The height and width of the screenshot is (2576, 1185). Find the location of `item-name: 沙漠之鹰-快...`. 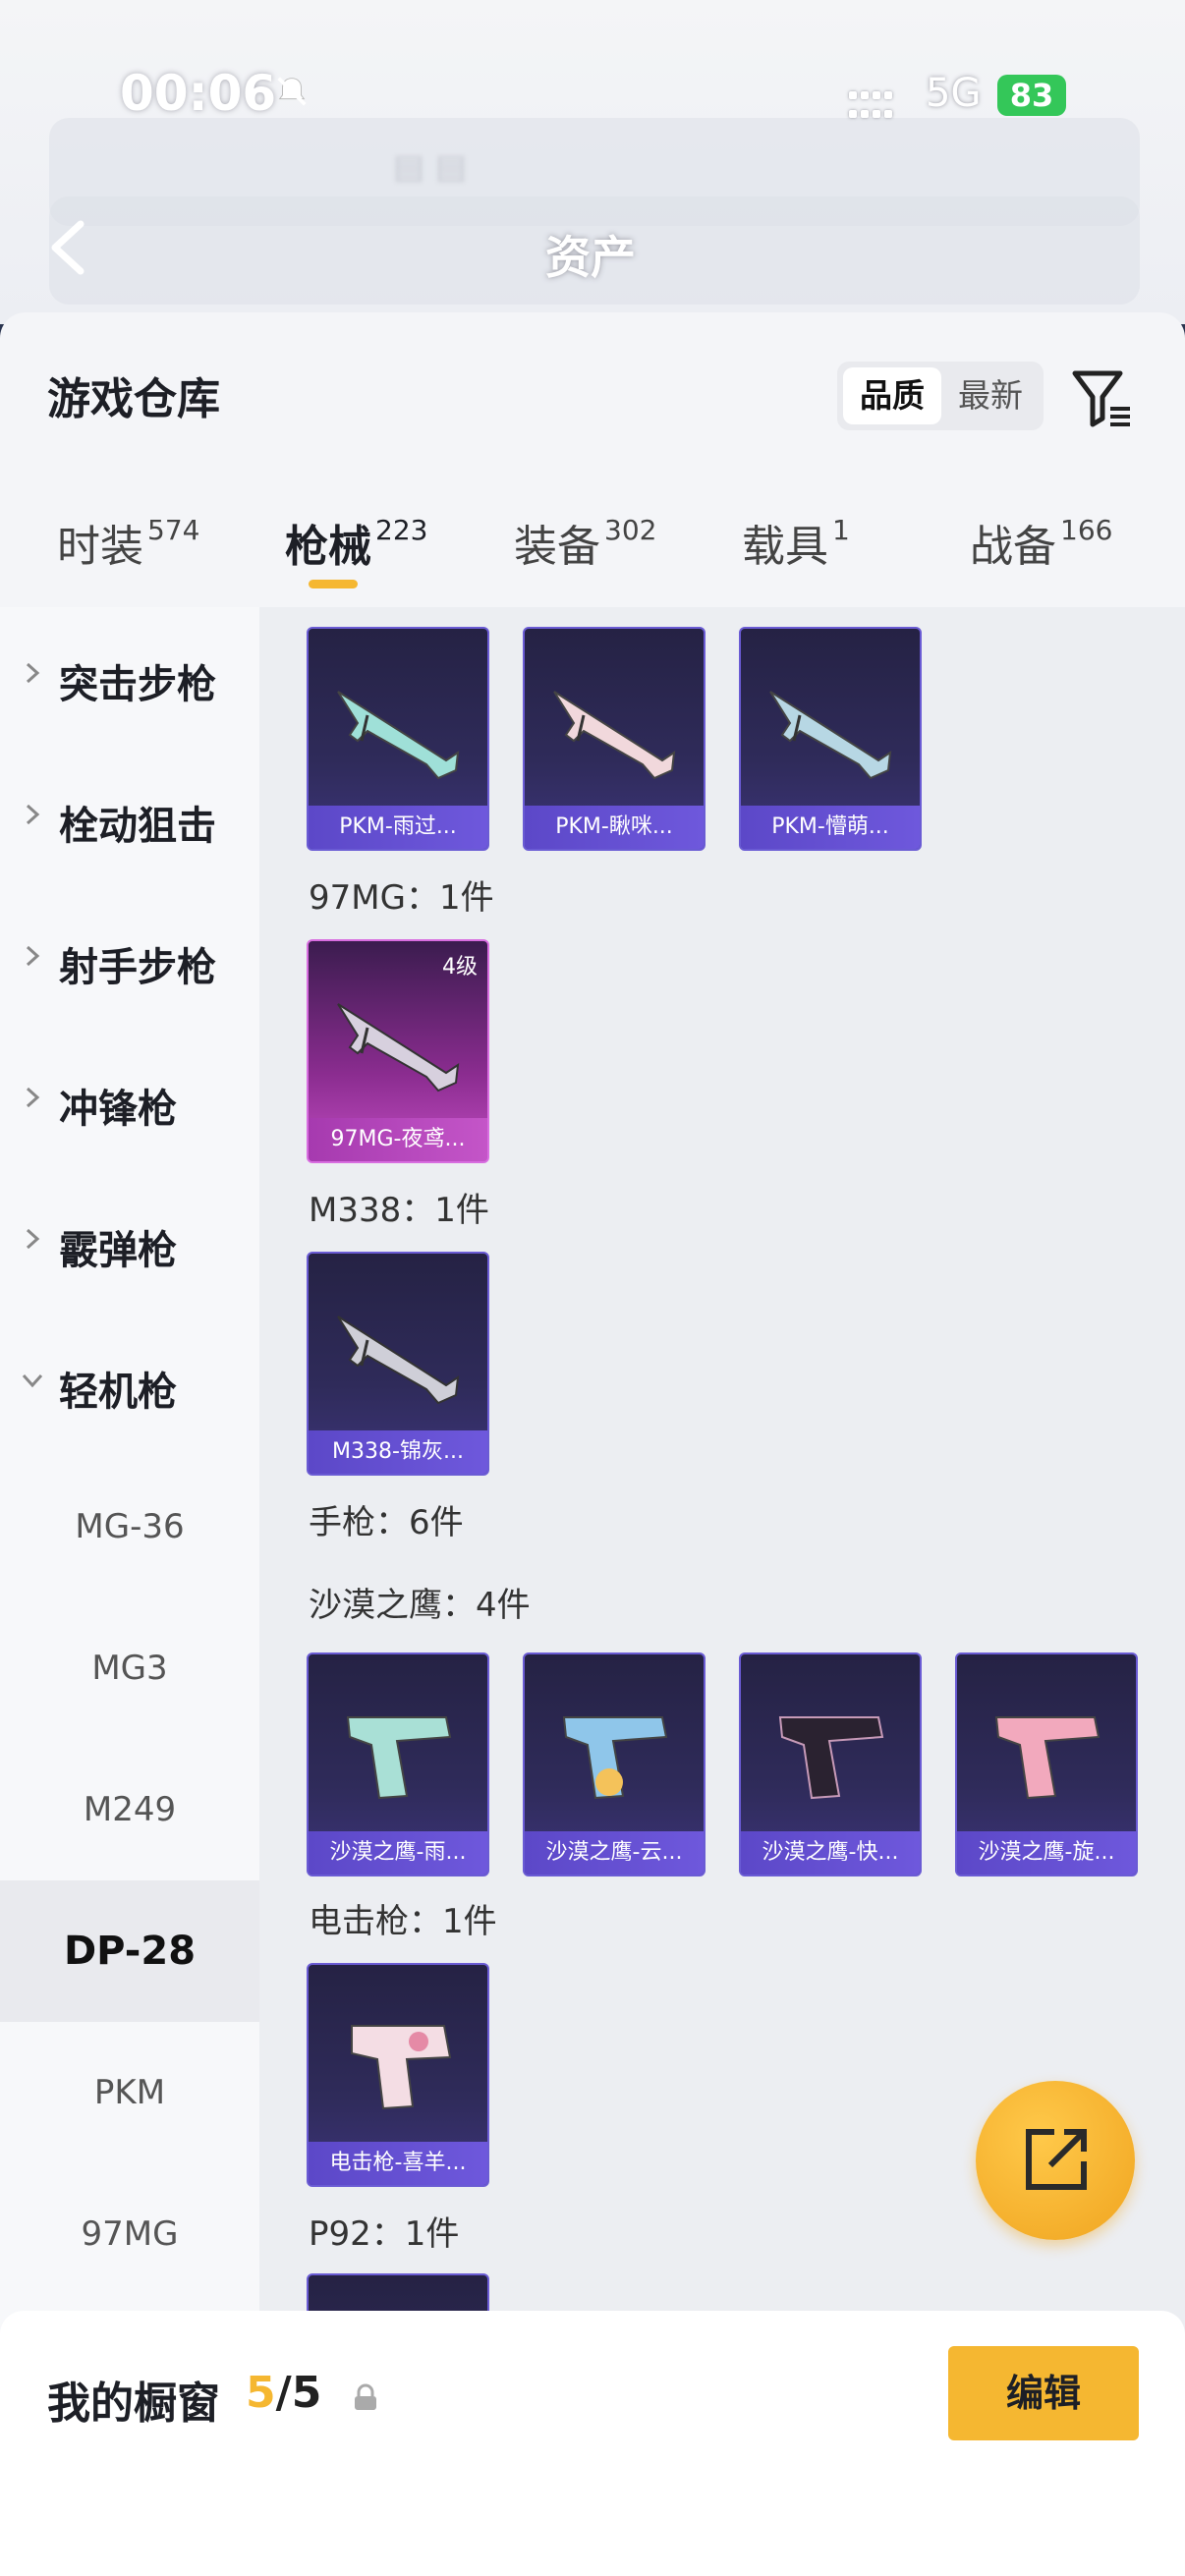

item-name: 沙漠之鹰-快... is located at coordinates (831, 1852).